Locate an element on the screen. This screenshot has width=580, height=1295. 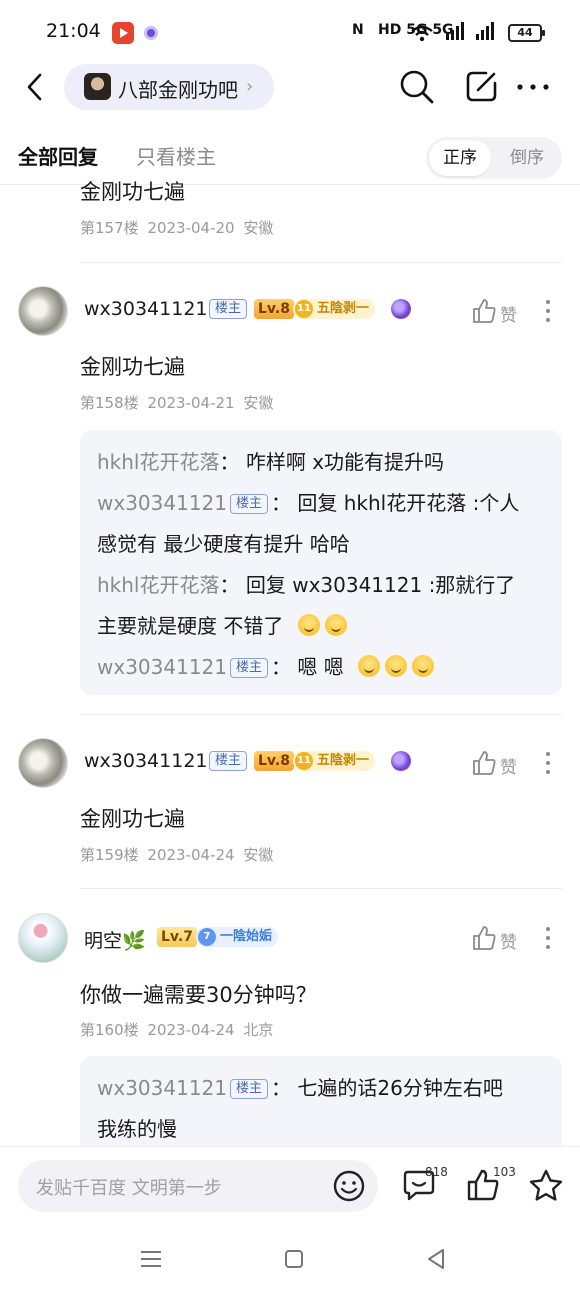
username-text: 明空 is located at coordinates (103, 941).